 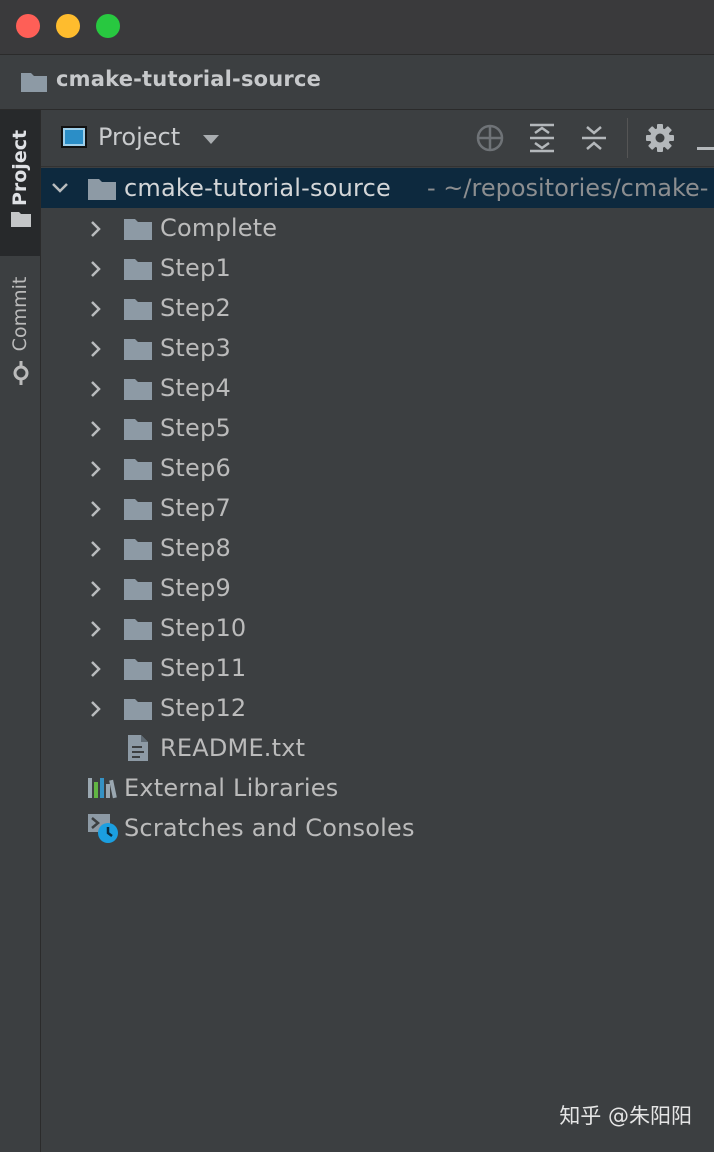 I want to click on tree-folder-item: Step5, so click(x=377, y=428).